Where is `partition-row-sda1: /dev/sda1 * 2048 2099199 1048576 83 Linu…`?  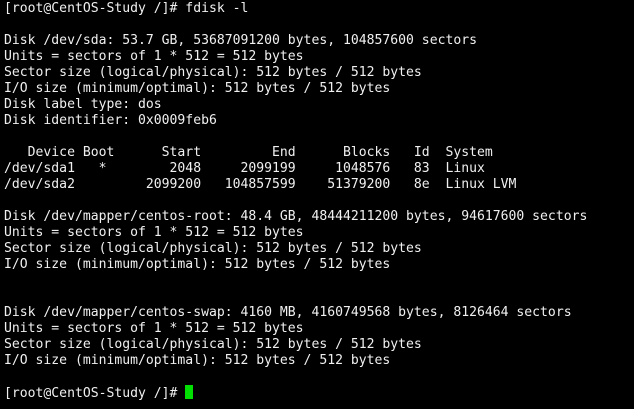 partition-row-sda1: /dev/sda1 * 2048 2099199 1048576 83 Linu… is located at coordinates (244, 168).